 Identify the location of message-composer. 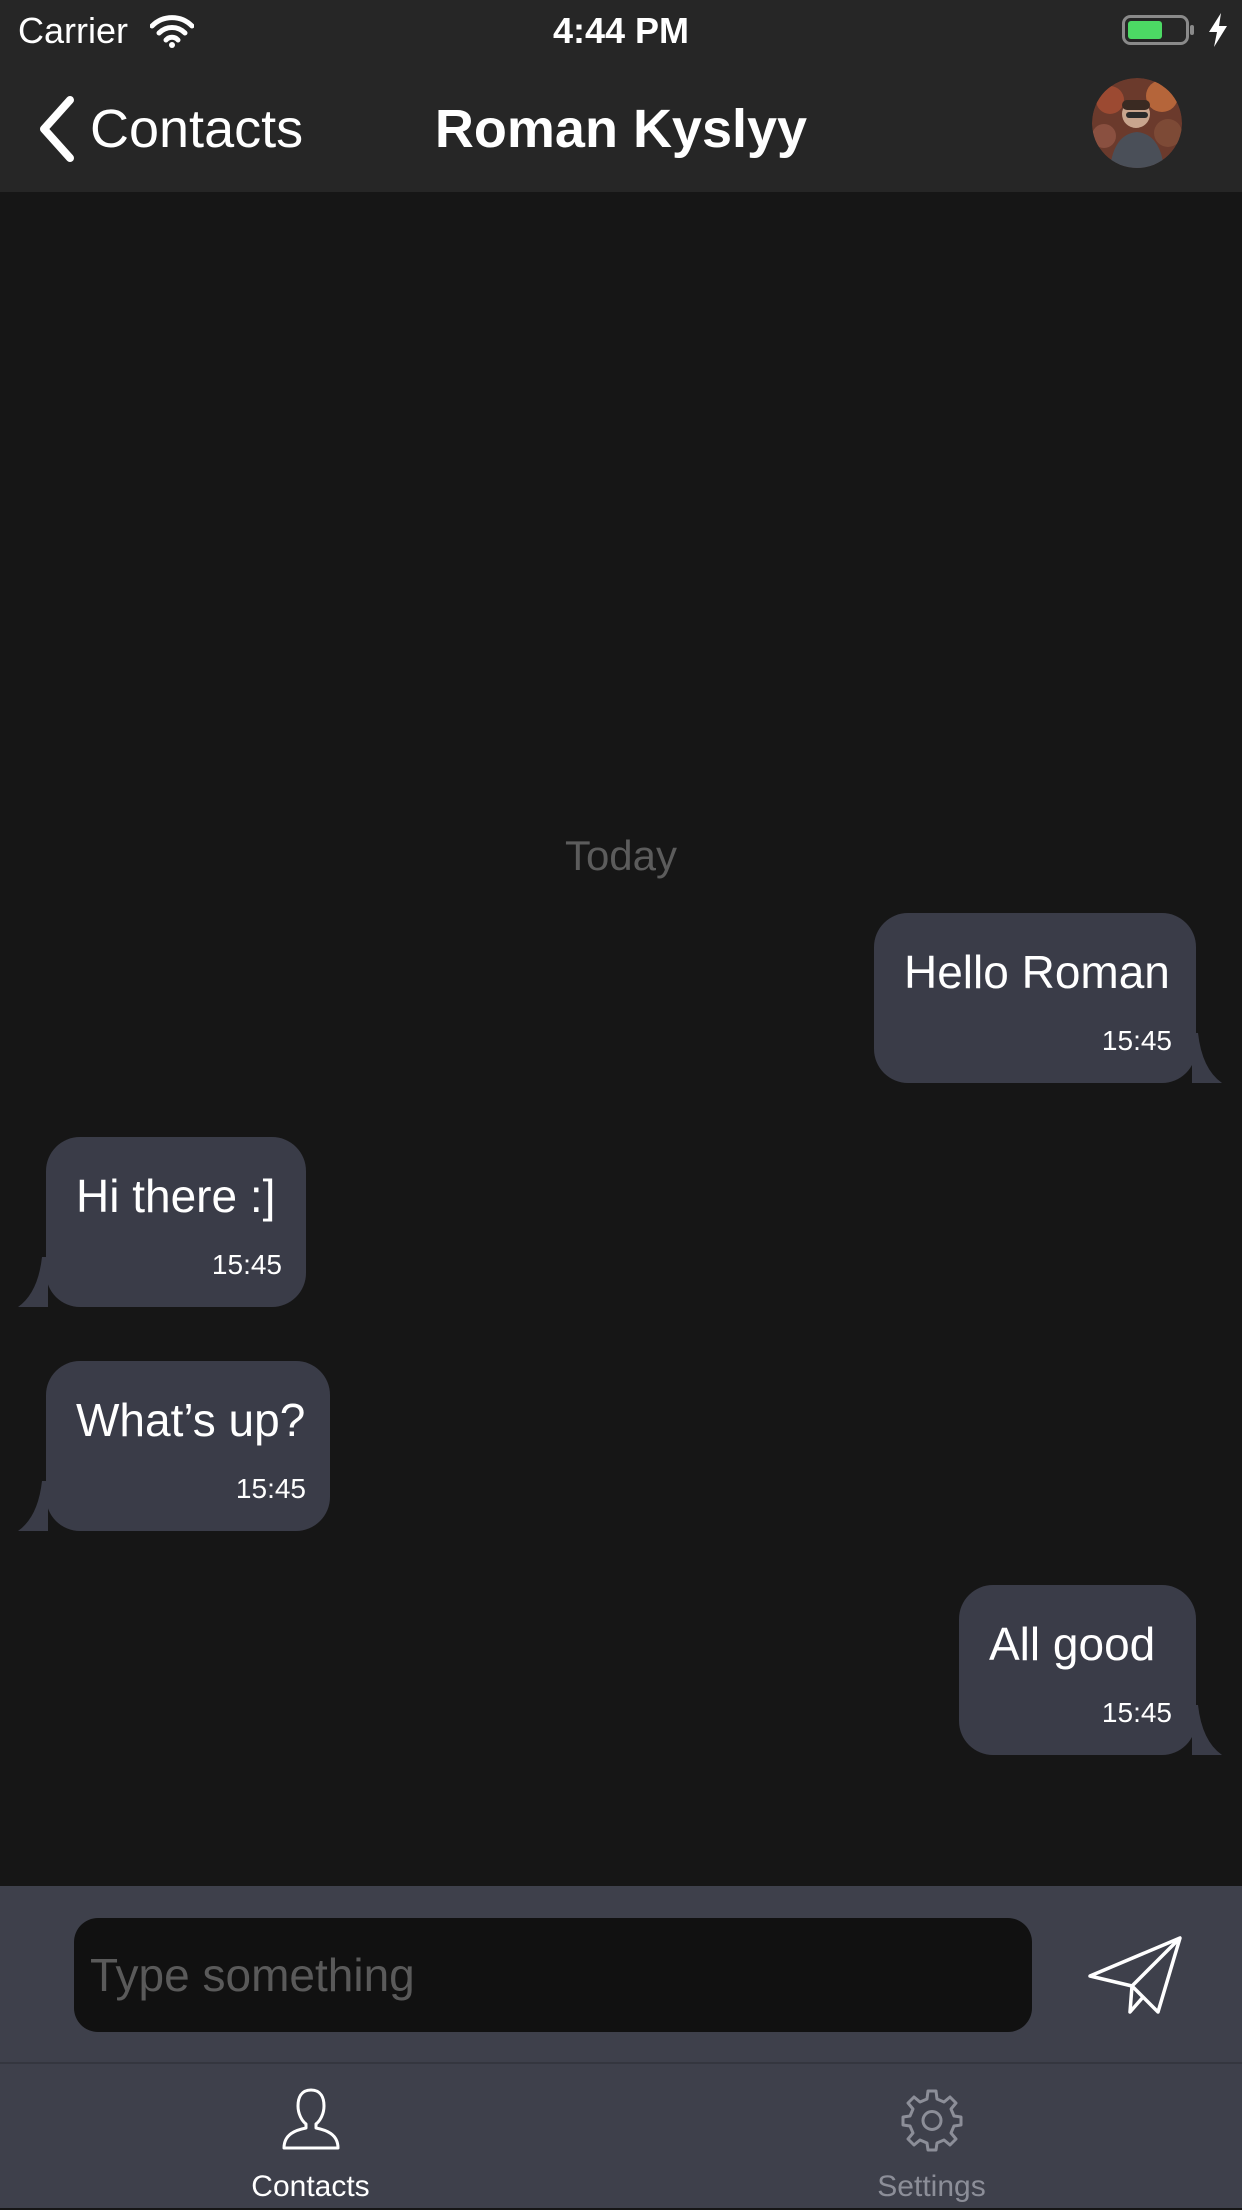
(621, 1974).